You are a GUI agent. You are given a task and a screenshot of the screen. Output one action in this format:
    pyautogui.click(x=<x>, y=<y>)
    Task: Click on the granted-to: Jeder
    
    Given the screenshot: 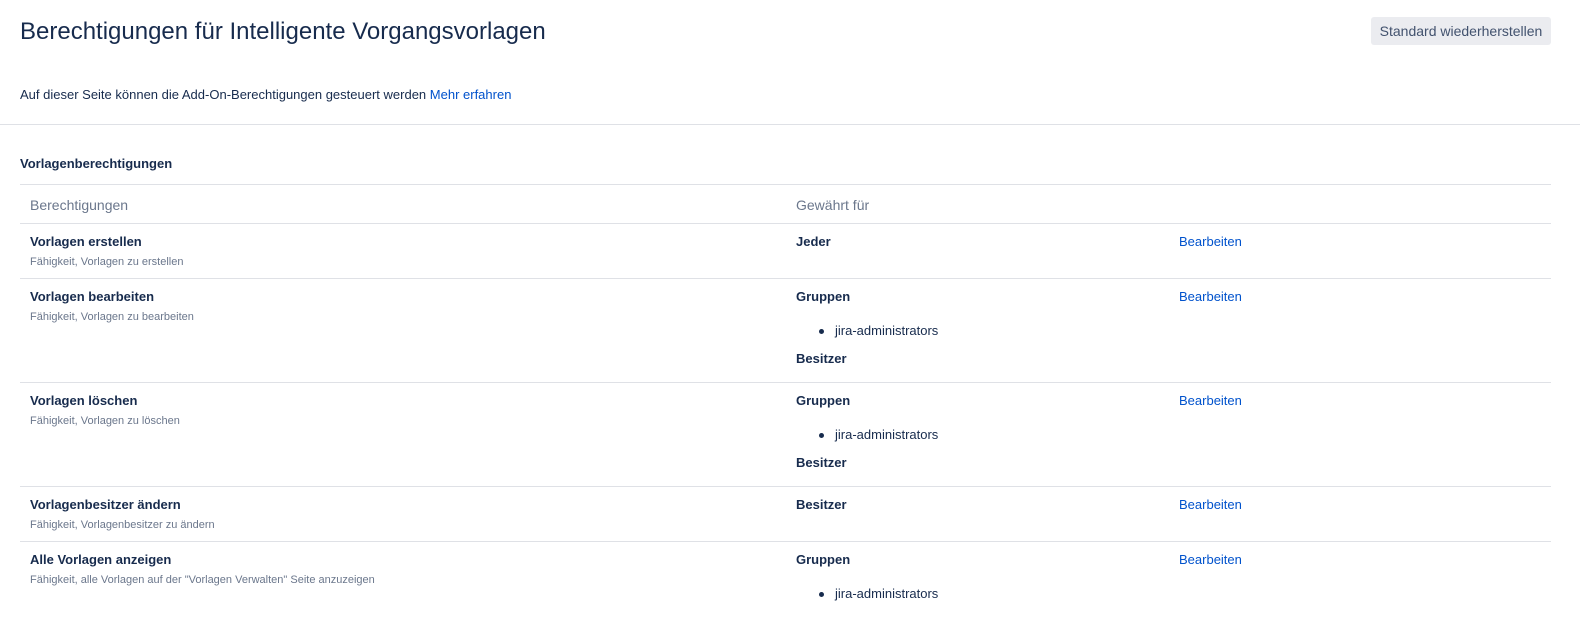 What is the action you would take?
    pyautogui.click(x=813, y=245)
    